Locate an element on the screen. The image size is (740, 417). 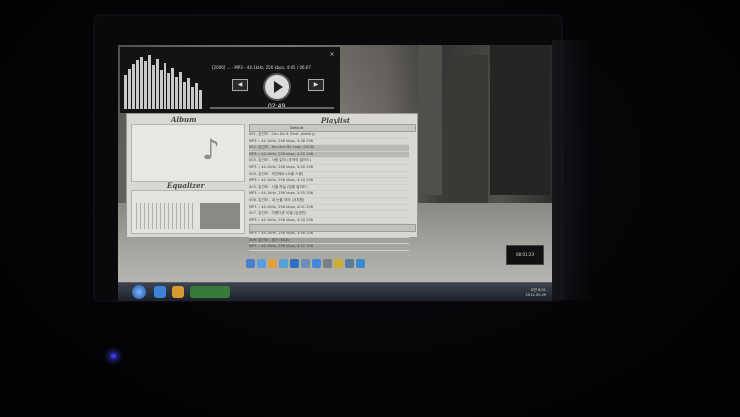
list-item: 001. 김건모 - Can Do It (Feat. Jewelry) is located at coordinates (329, 135).